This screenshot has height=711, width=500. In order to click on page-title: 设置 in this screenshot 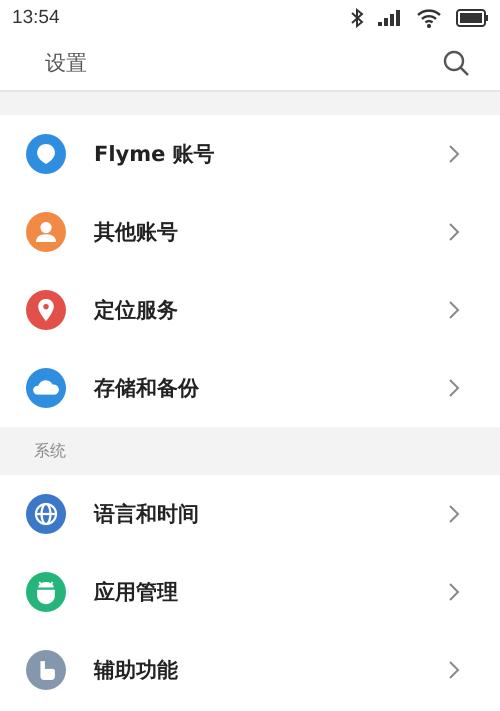, I will do `click(66, 63)`.